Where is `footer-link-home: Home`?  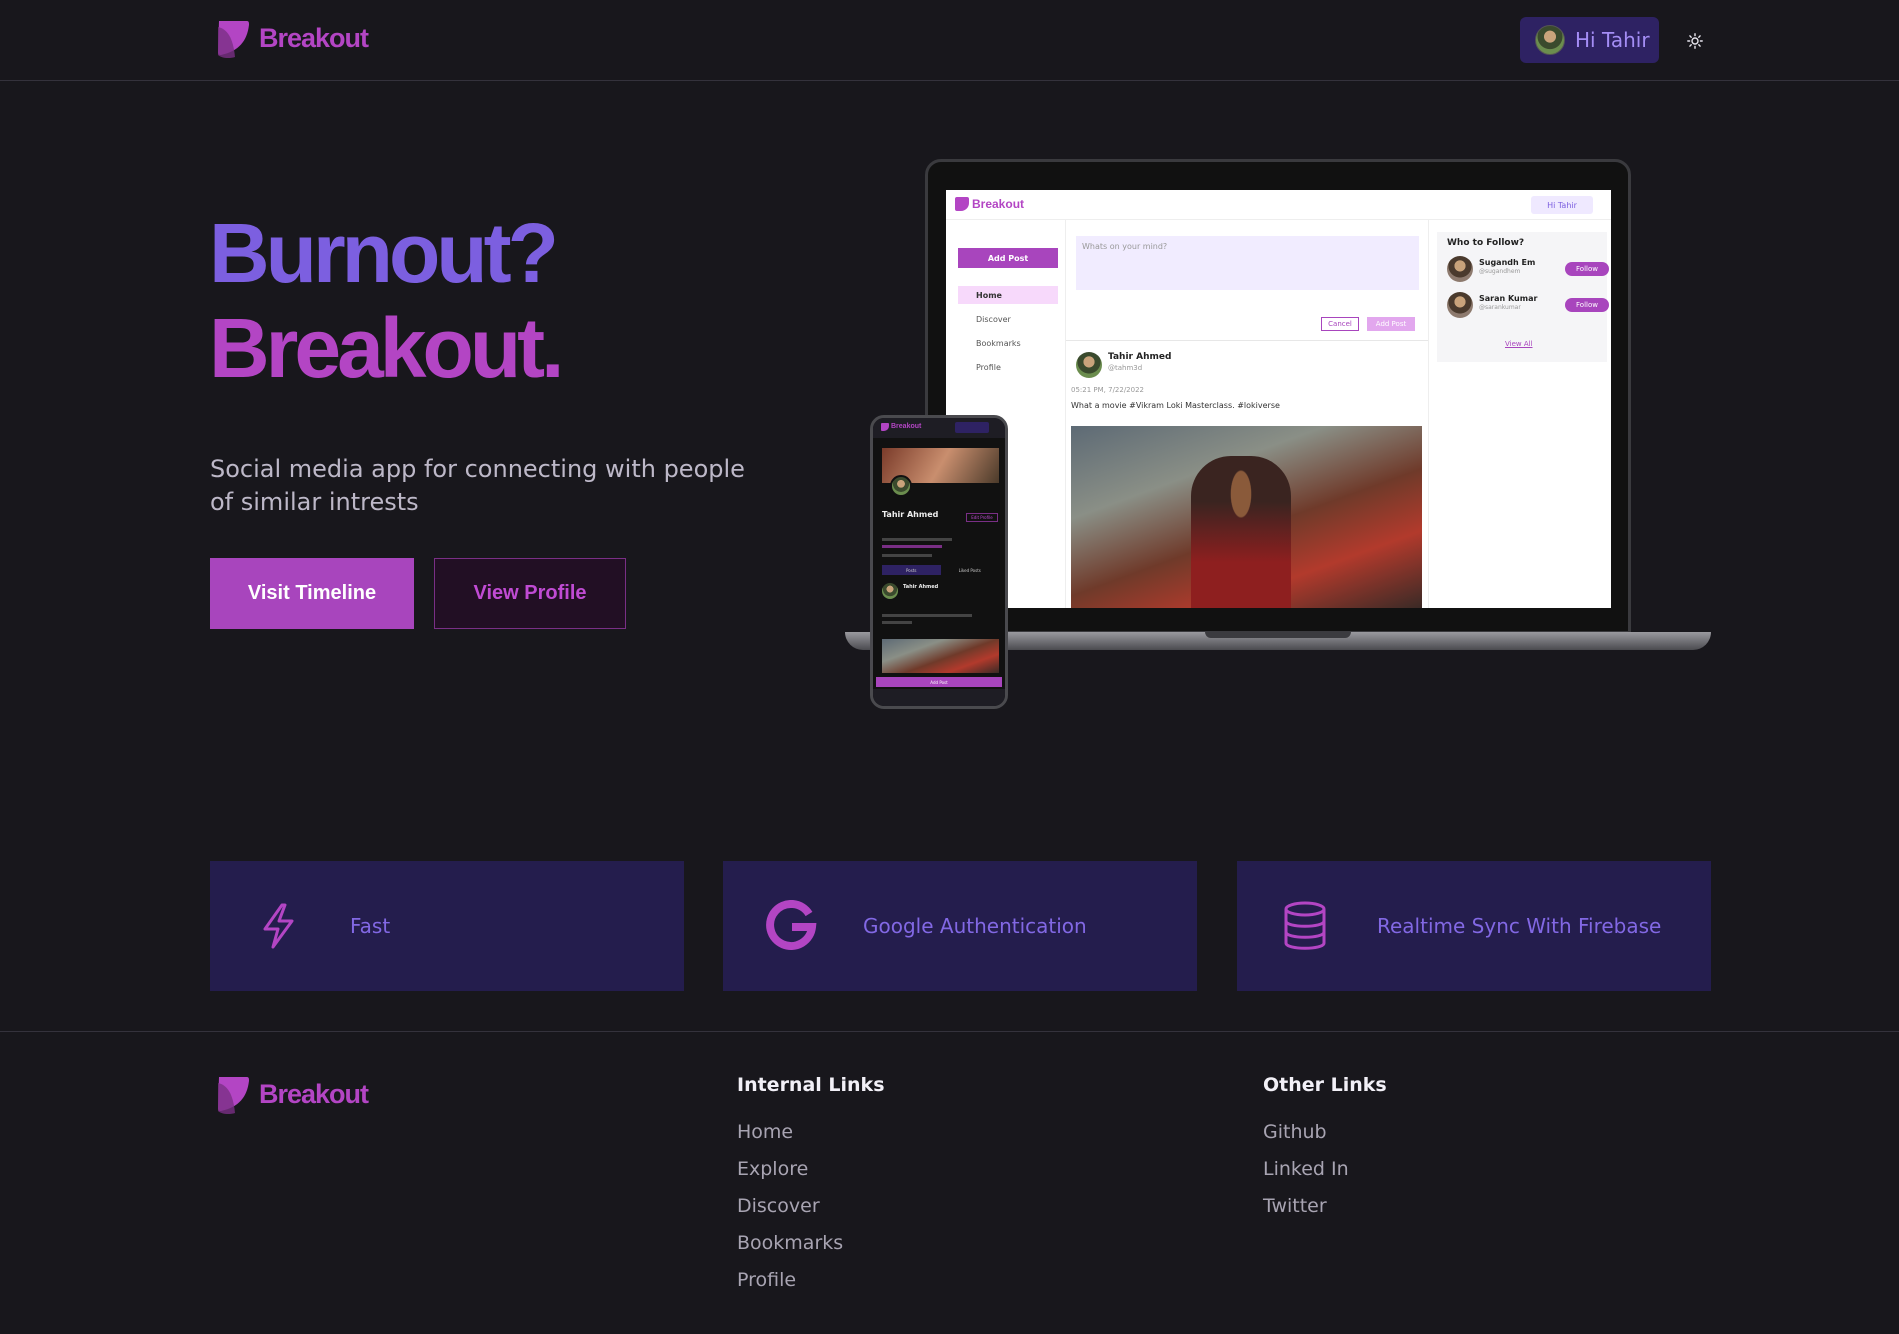
footer-link-home: Home is located at coordinates (765, 1132).